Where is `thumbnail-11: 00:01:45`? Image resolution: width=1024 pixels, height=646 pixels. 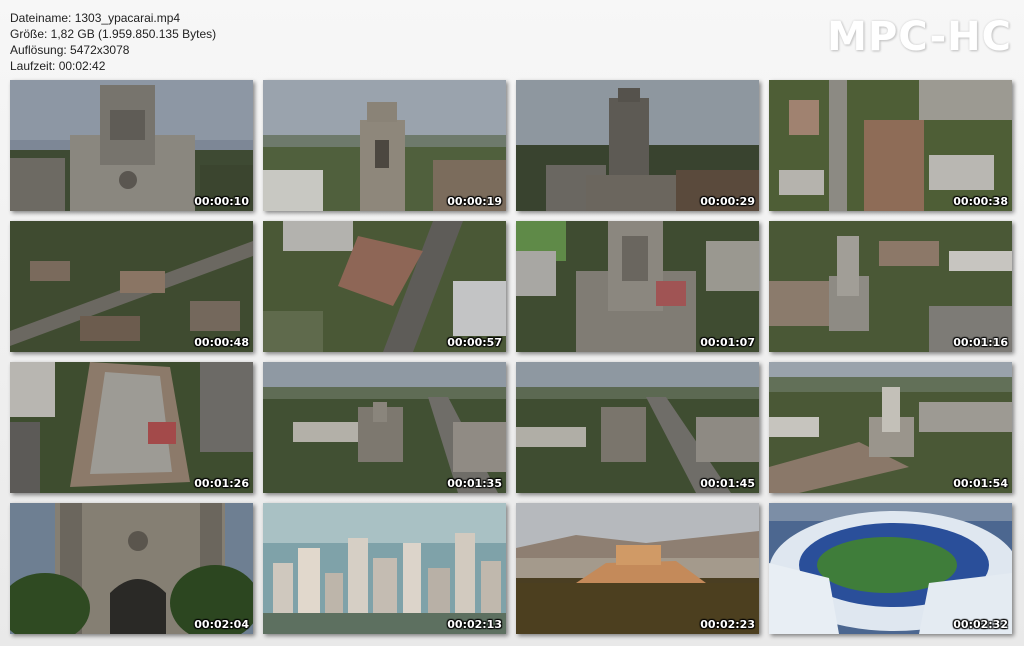
thumbnail-11: 00:01:45 is located at coordinates (637, 427).